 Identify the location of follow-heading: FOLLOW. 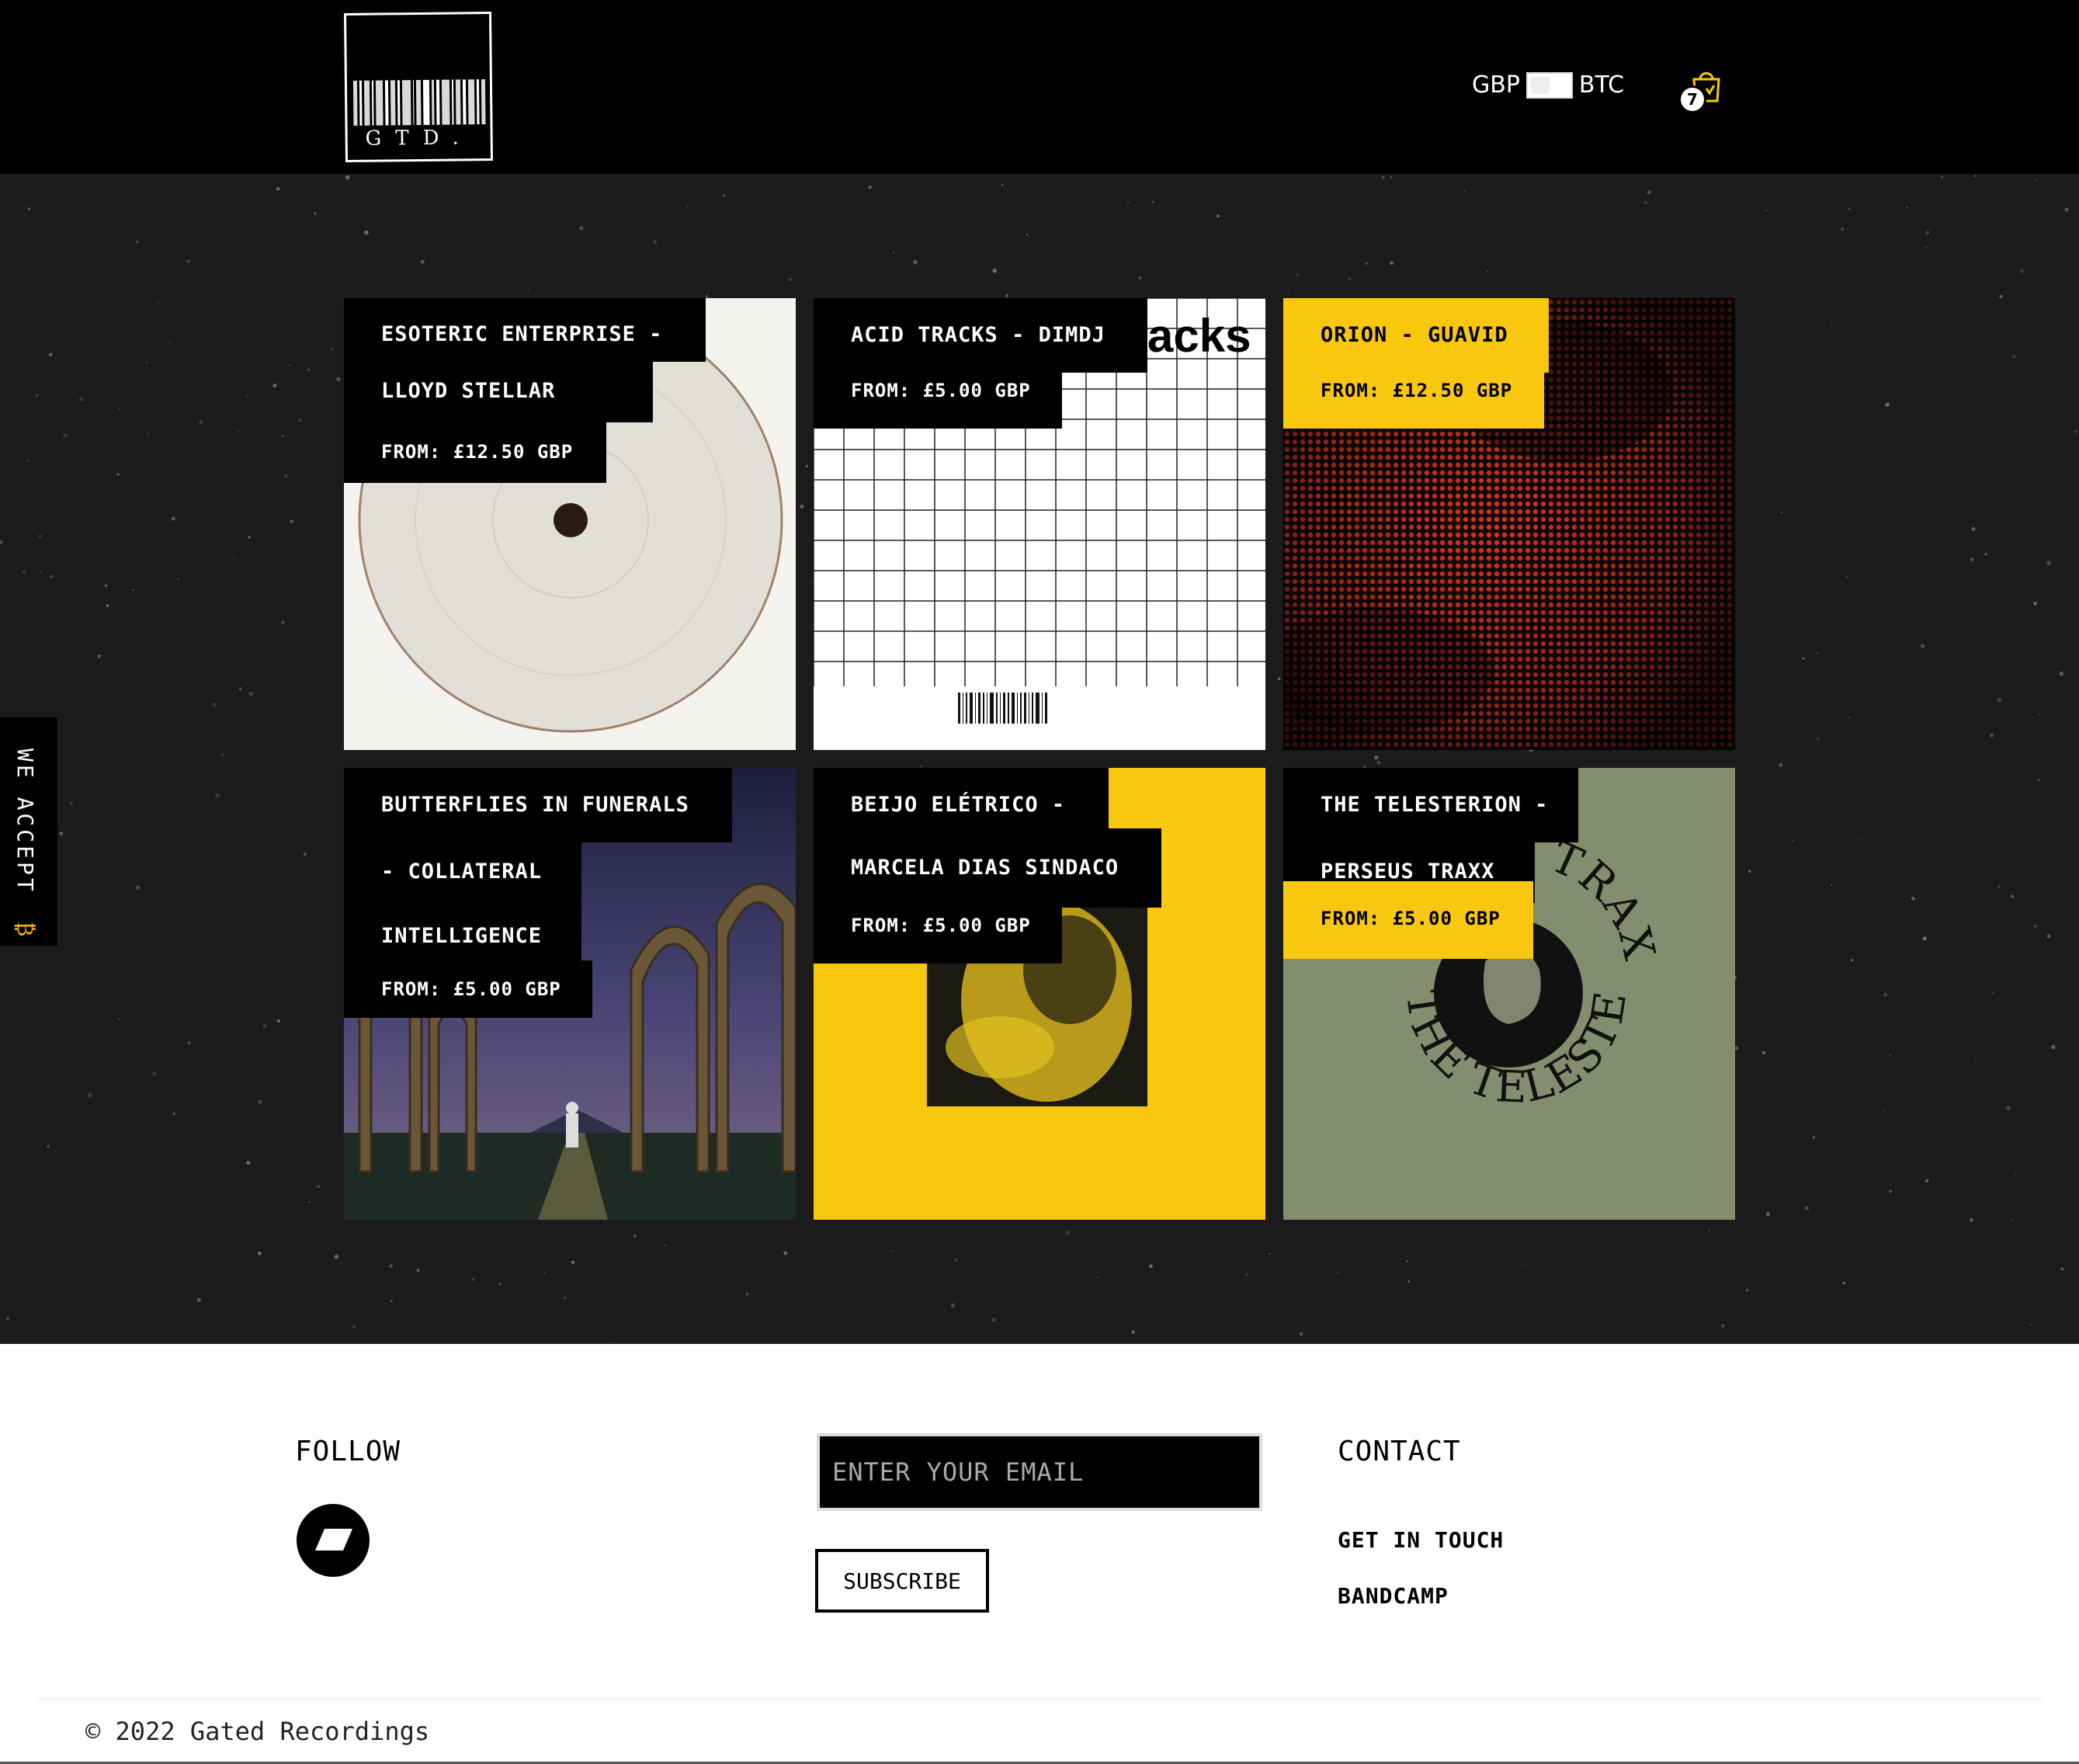
(348, 1452).